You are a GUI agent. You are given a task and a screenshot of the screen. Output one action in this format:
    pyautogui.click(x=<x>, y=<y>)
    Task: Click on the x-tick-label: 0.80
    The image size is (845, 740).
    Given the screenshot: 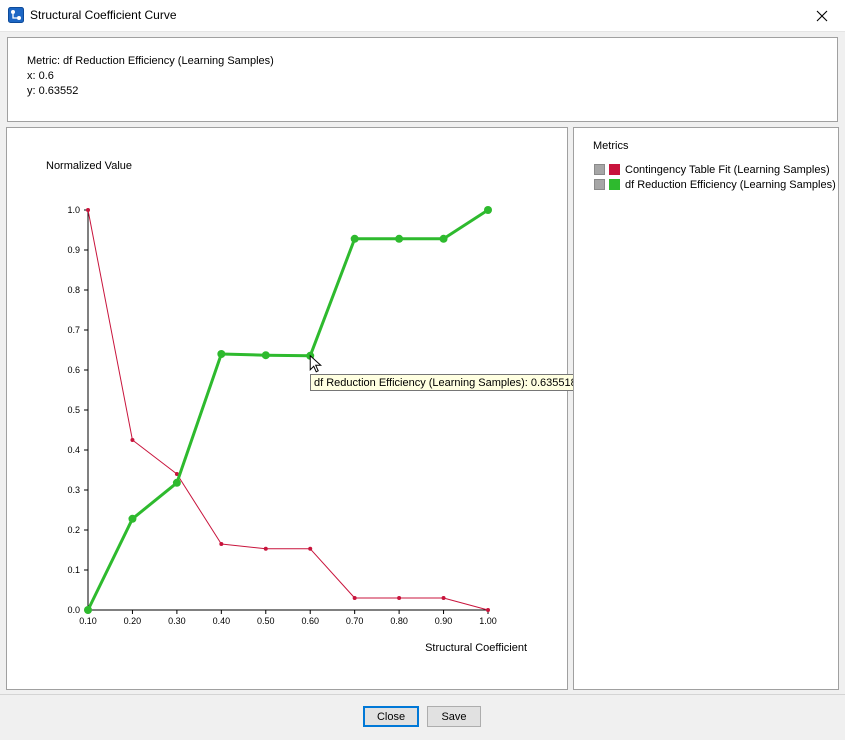 What is the action you would take?
    pyautogui.click(x=399, y=621)
    